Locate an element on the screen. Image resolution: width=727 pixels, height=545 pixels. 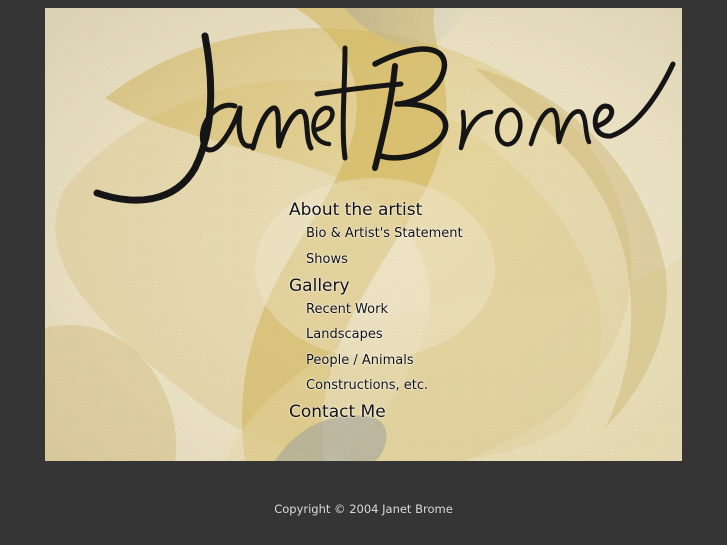
nav-gallery: Gallery is located at coordinates (419, 286).